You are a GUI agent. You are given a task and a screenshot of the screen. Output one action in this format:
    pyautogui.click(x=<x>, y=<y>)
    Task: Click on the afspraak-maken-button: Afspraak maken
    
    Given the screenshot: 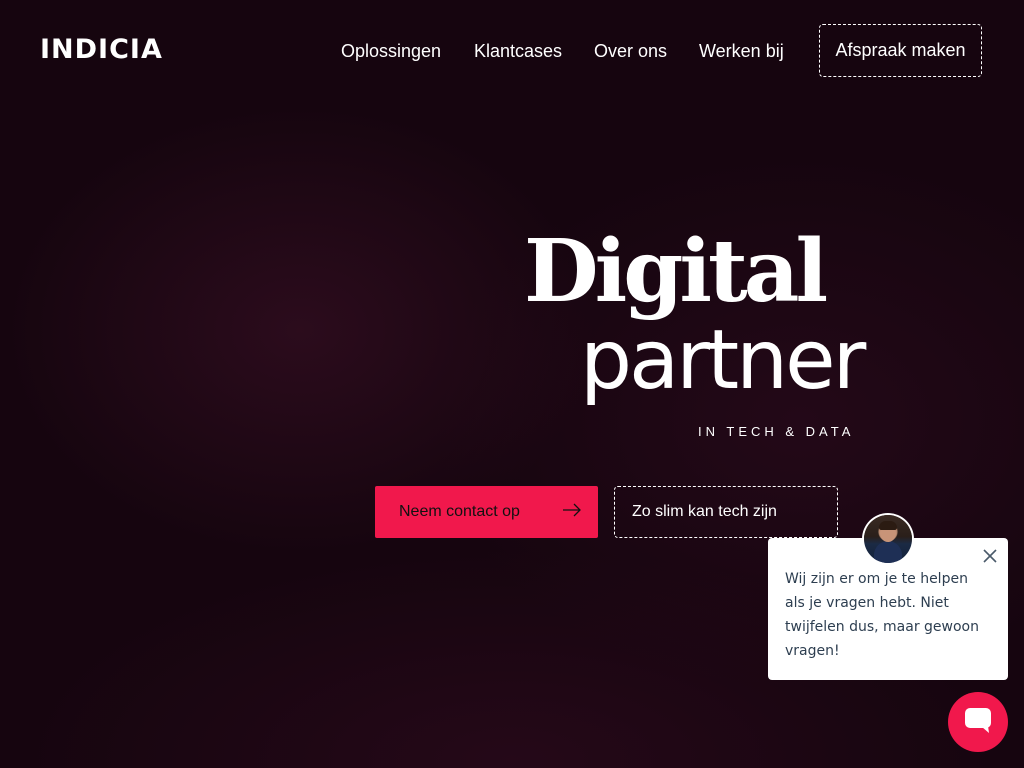 What is the action you would take?
    pyautogui.click(x=900, y=50)
    